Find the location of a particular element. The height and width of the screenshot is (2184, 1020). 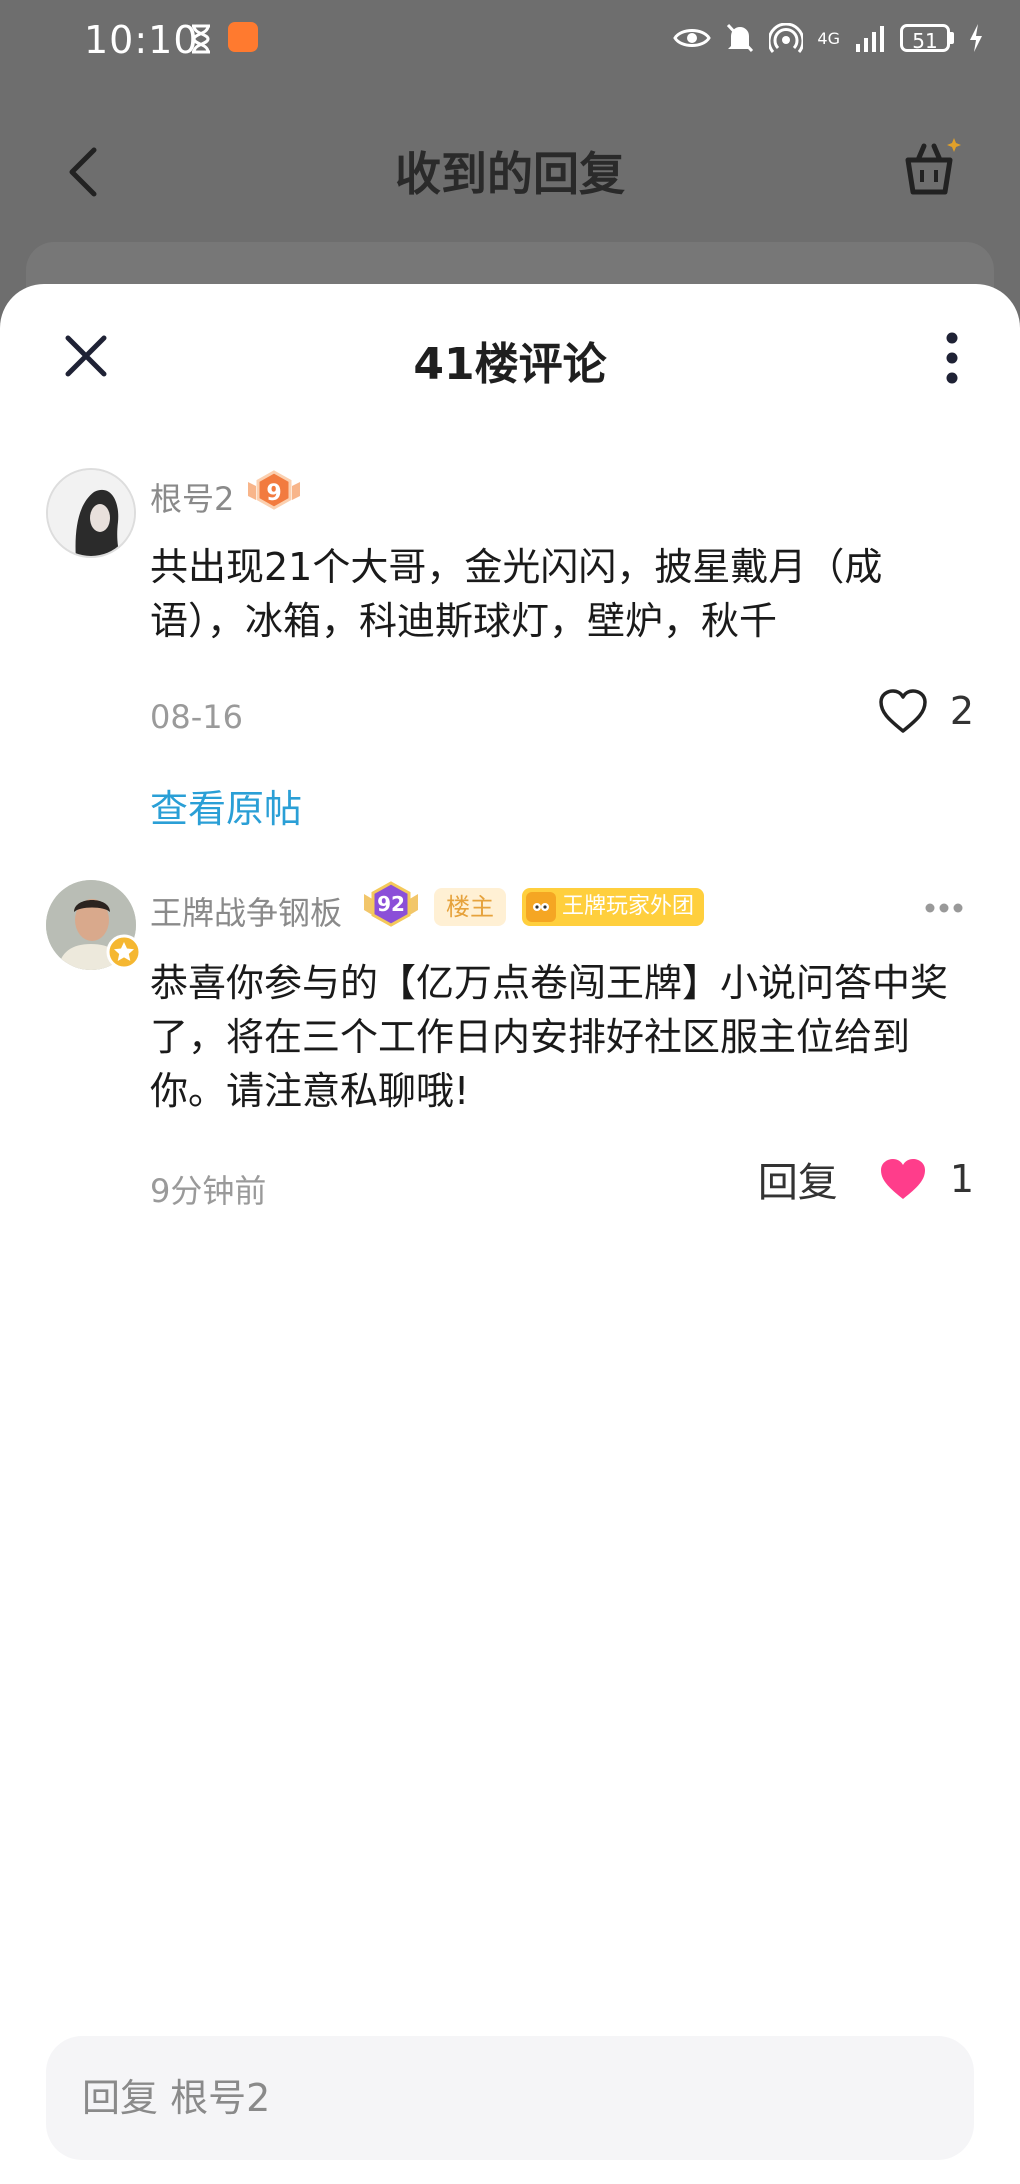

owner-tag: 楼主 is located at coordinates (470, 907).